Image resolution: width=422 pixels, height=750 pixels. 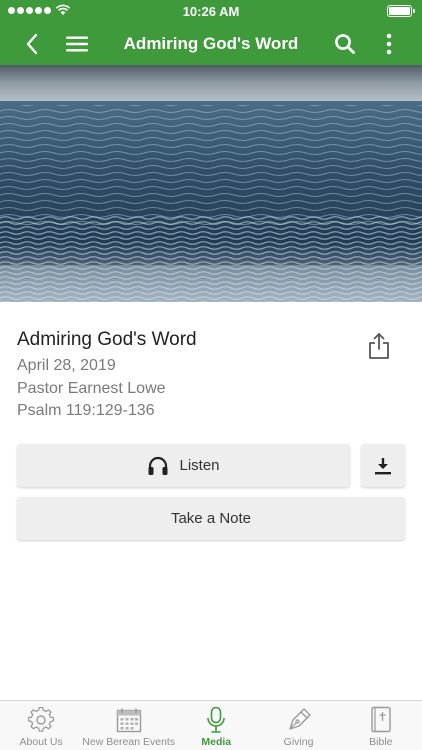 I want to click on listen-button: Listen, so click(x=183, y=465).